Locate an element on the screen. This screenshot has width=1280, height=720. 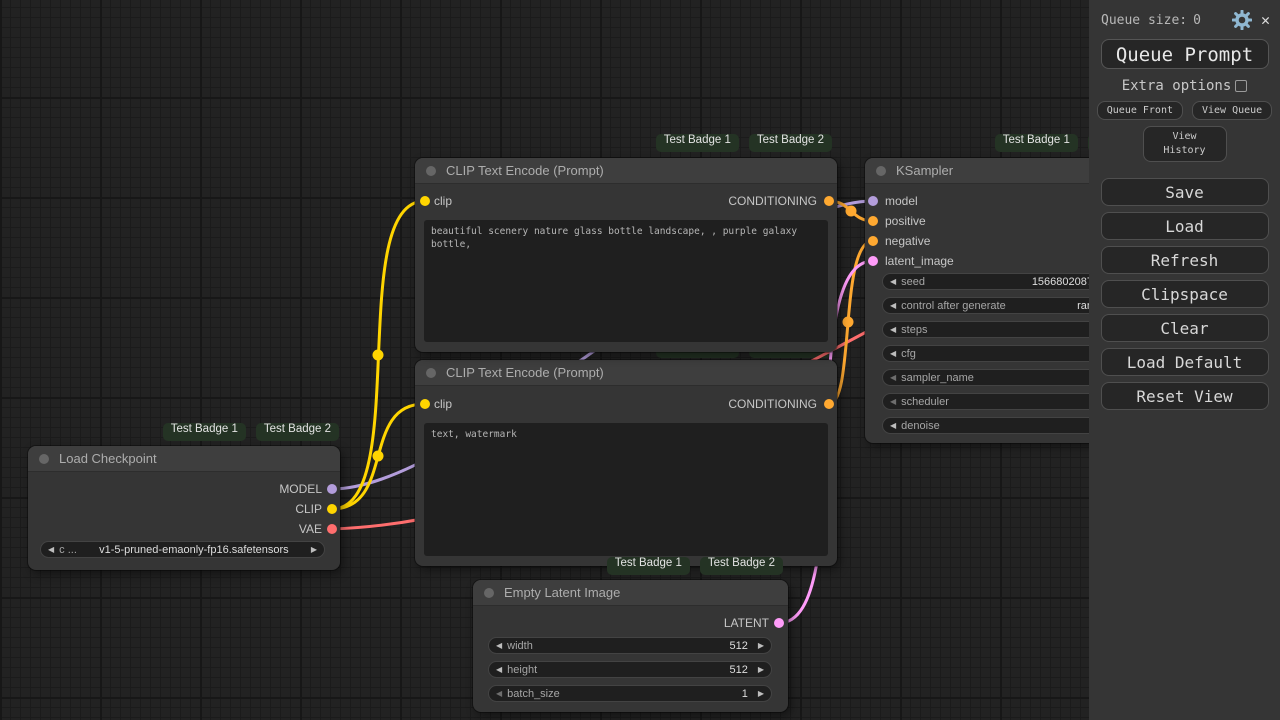
control-after-generate-combo: ◀ control after generate ran is located at coordinates (998, 305).